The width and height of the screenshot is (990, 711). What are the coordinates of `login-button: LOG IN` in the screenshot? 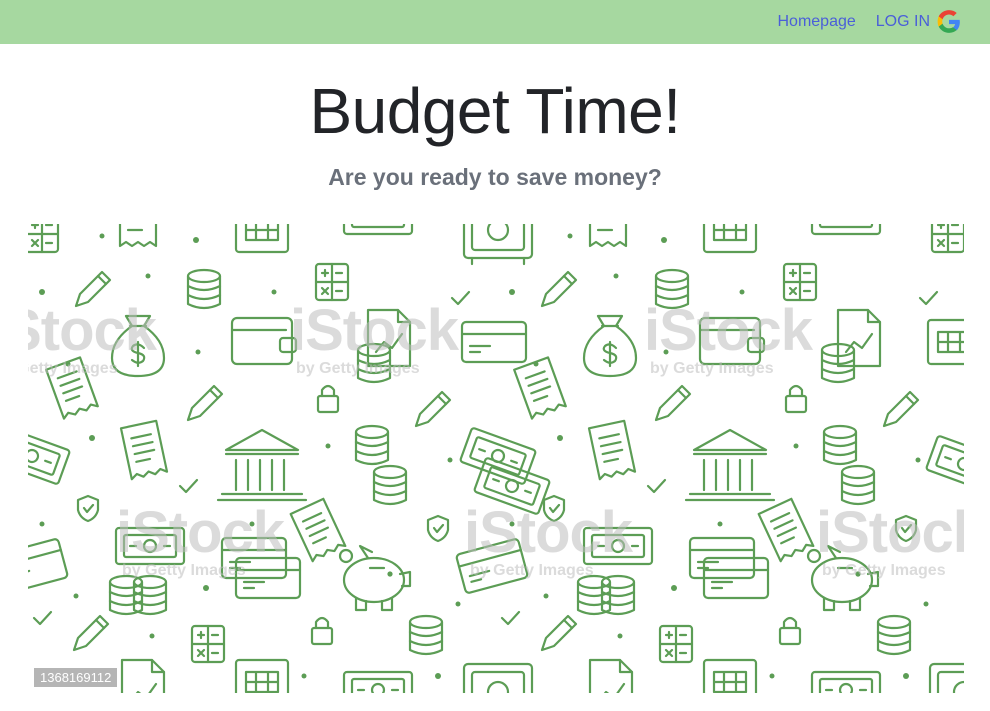 It's located at (919, 22).